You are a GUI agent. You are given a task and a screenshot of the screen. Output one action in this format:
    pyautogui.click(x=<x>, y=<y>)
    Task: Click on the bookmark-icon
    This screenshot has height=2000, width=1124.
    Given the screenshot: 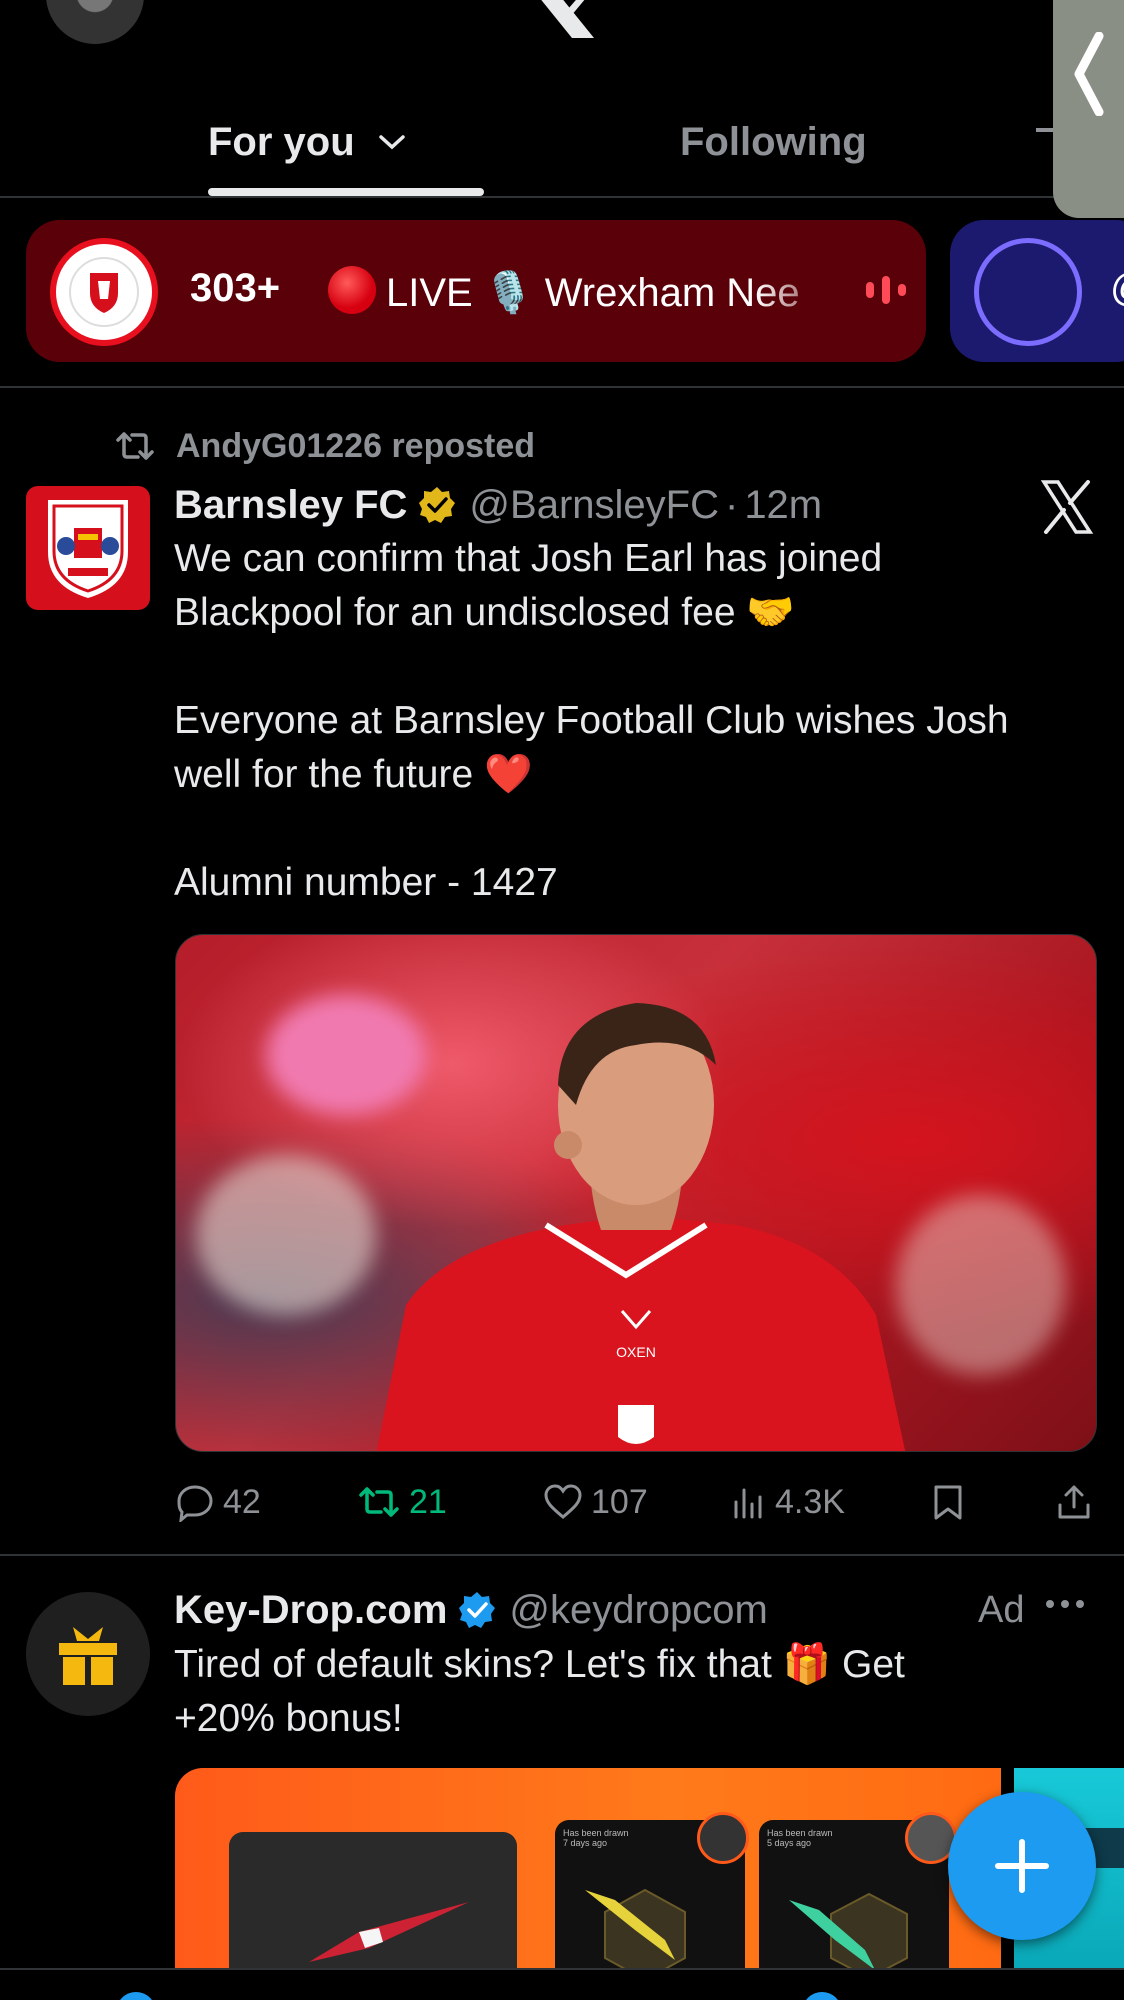 What is the action you would take?
    pyautogui.click(x=948, y=1502)
    